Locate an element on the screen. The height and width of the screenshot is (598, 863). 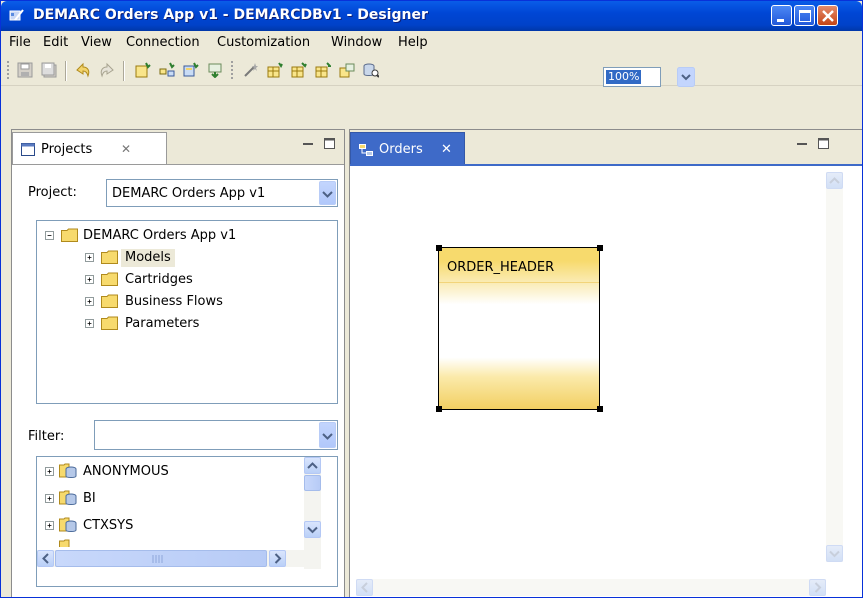
tree-item-cartridges: Cartridges is located at coordinates (165, 280).